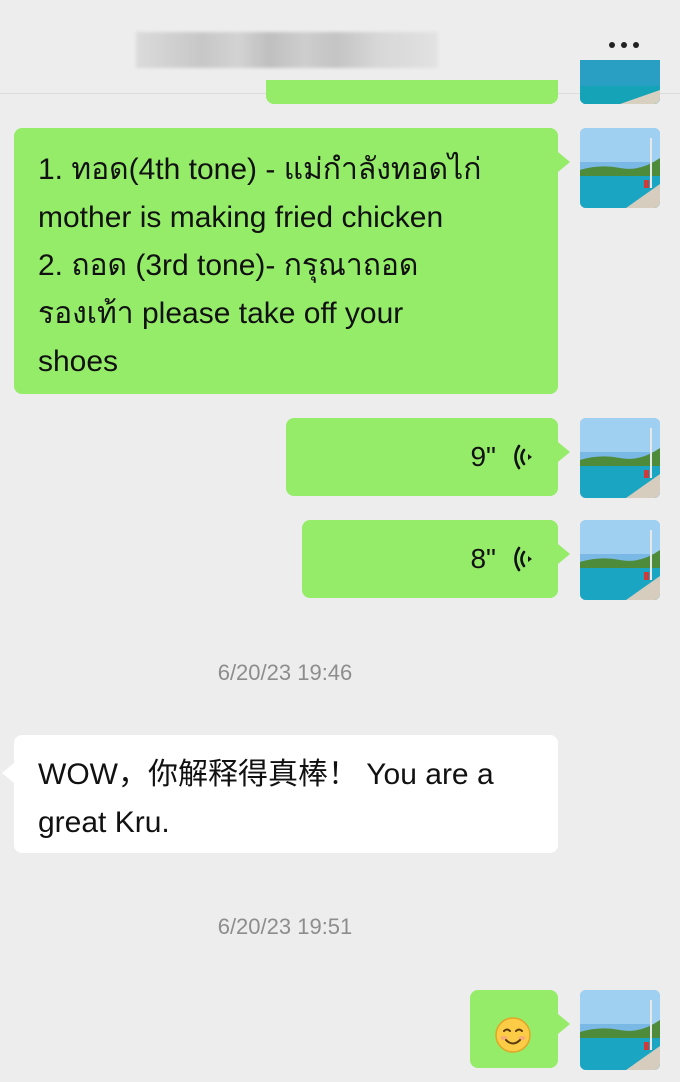 This screenshot has height=1082, width=680. What do you see at coordinates (503, 457) in the screenshot?
I see `voice-message-content: 9"` at bounding box center [503, 457].